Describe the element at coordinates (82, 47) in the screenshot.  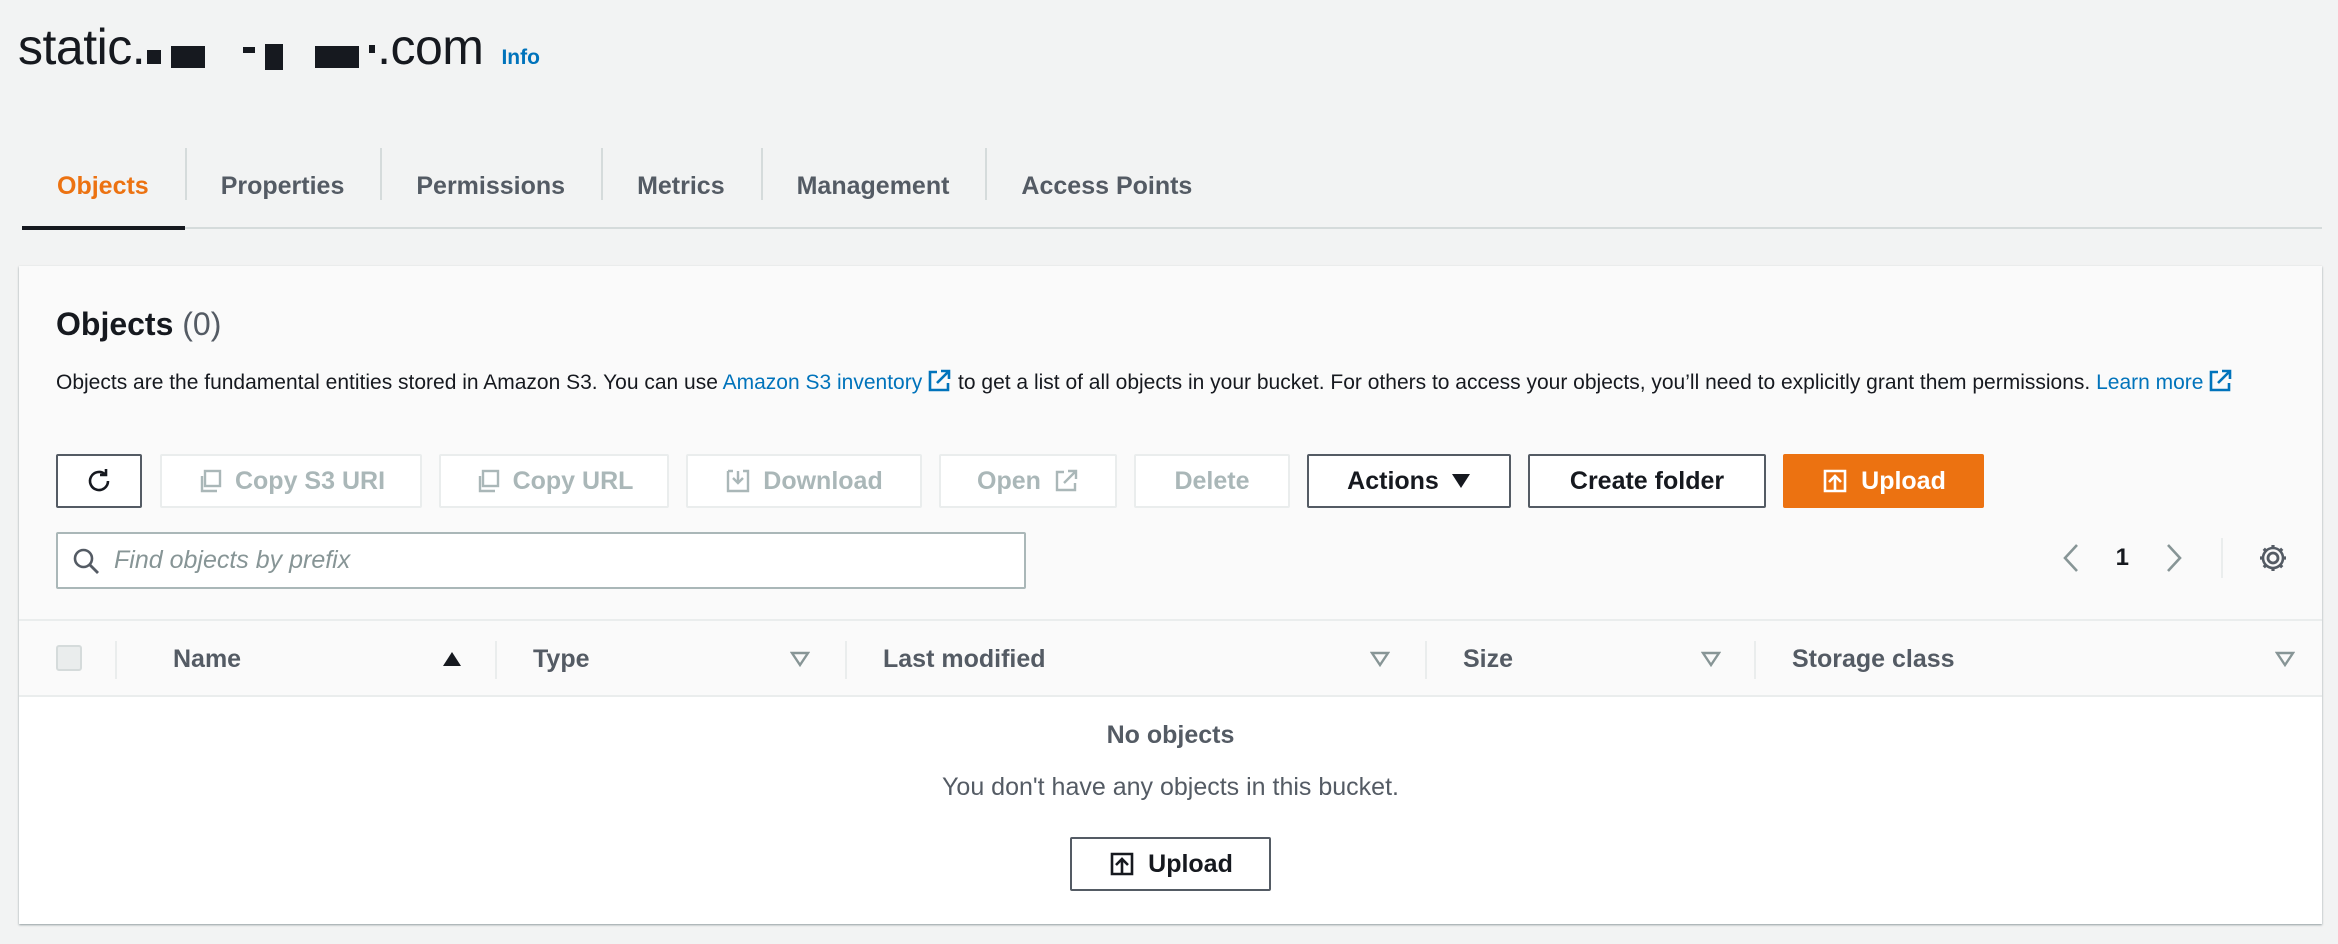
I see `bucket-name-prefix: static.` at that location.